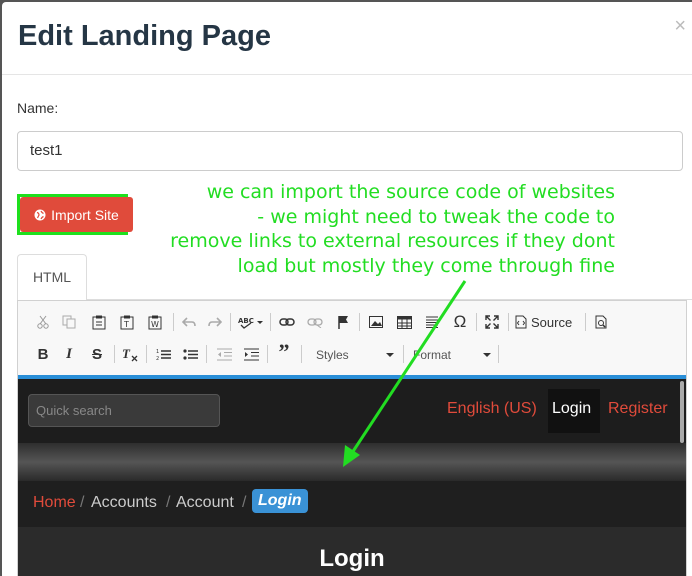  What do you see at coordinates (352, 504) in the screenshot?
I see `breadcrumb: Home / Accounts / Account / Login` at bounding box center [352, 504].